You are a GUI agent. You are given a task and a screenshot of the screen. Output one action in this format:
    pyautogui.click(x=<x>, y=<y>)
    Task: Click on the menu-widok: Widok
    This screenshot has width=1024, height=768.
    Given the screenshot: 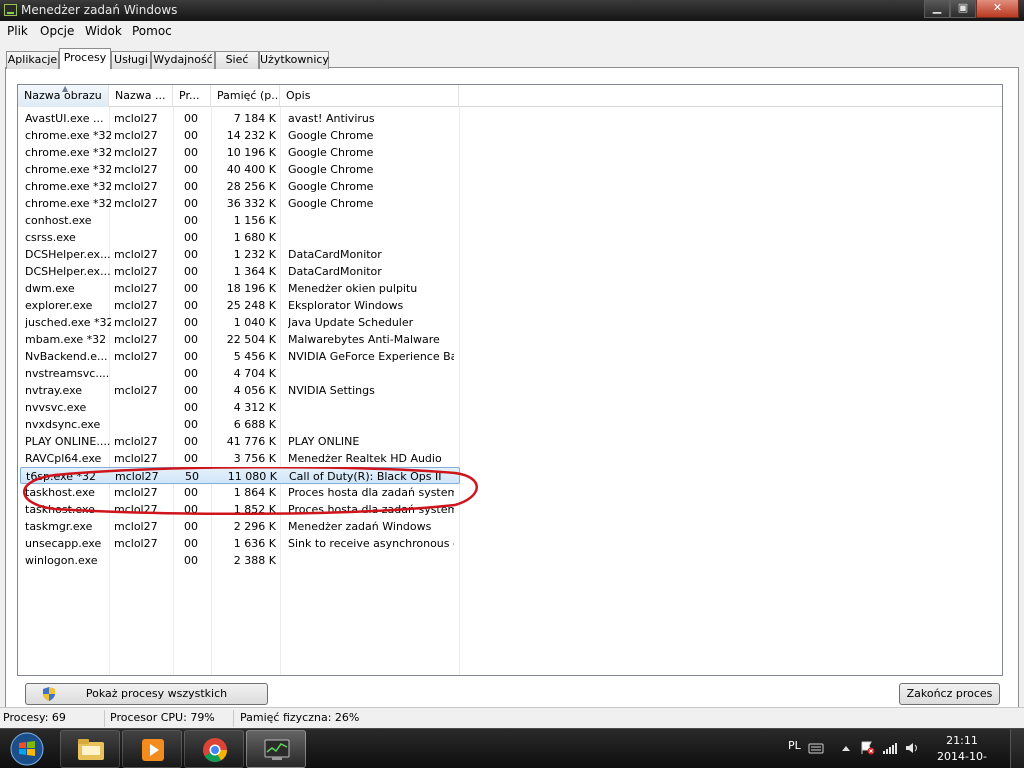 What is the action you would take?
    pyautogui.click(x=103, y=31)
    